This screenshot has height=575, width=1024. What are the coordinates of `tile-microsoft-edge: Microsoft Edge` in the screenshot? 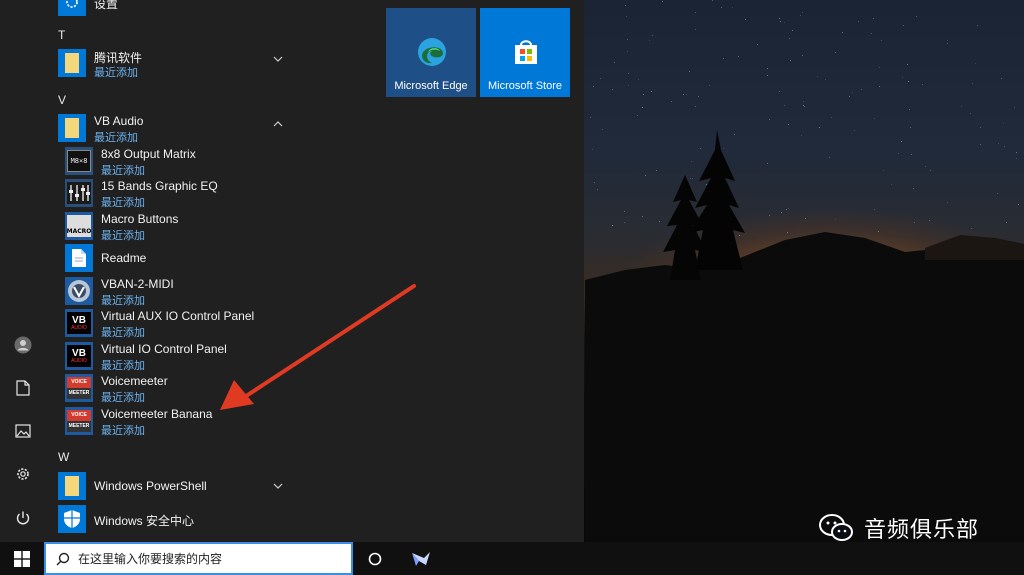 It's located at (431, 52).